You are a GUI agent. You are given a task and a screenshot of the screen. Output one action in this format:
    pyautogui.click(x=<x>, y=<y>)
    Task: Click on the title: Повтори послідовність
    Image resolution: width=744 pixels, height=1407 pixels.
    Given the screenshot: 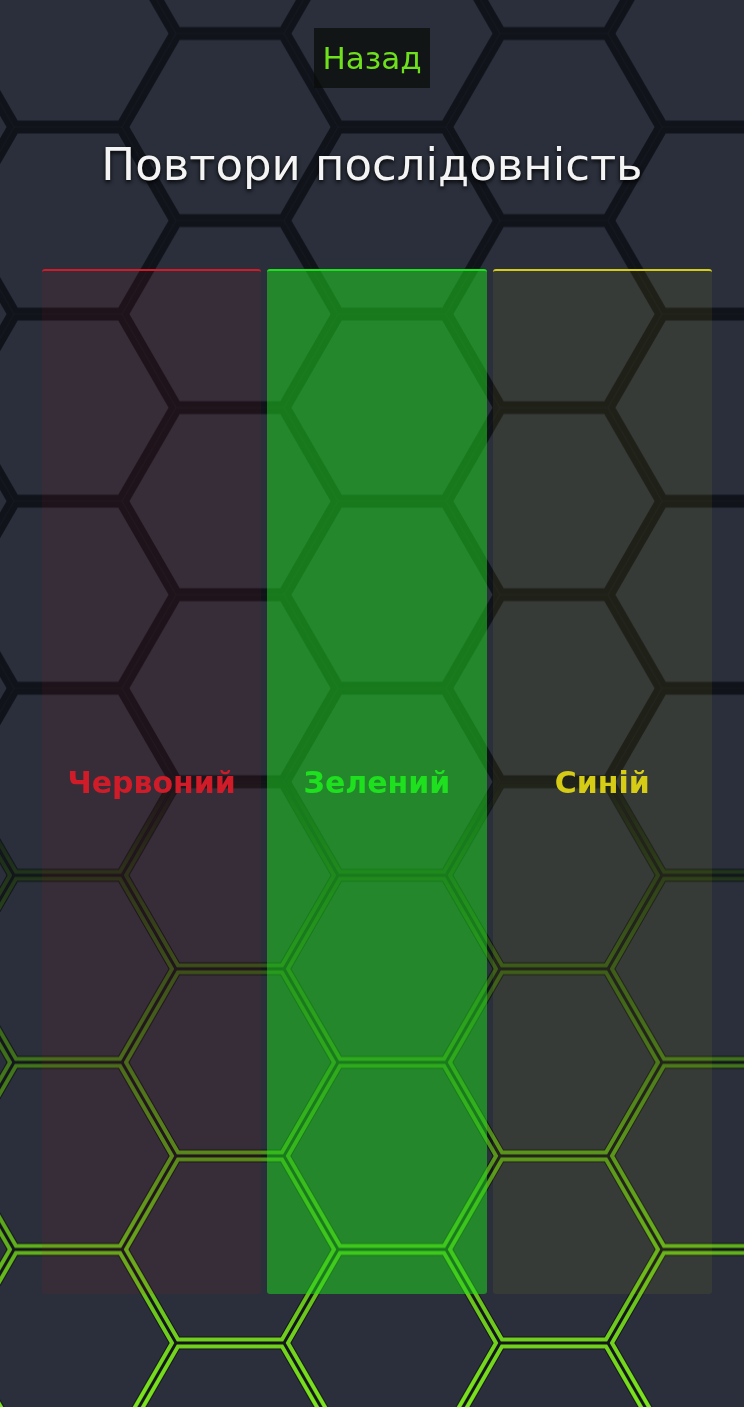 What is the action you would take?
    pyautogui.click(x=372, y=164)
    